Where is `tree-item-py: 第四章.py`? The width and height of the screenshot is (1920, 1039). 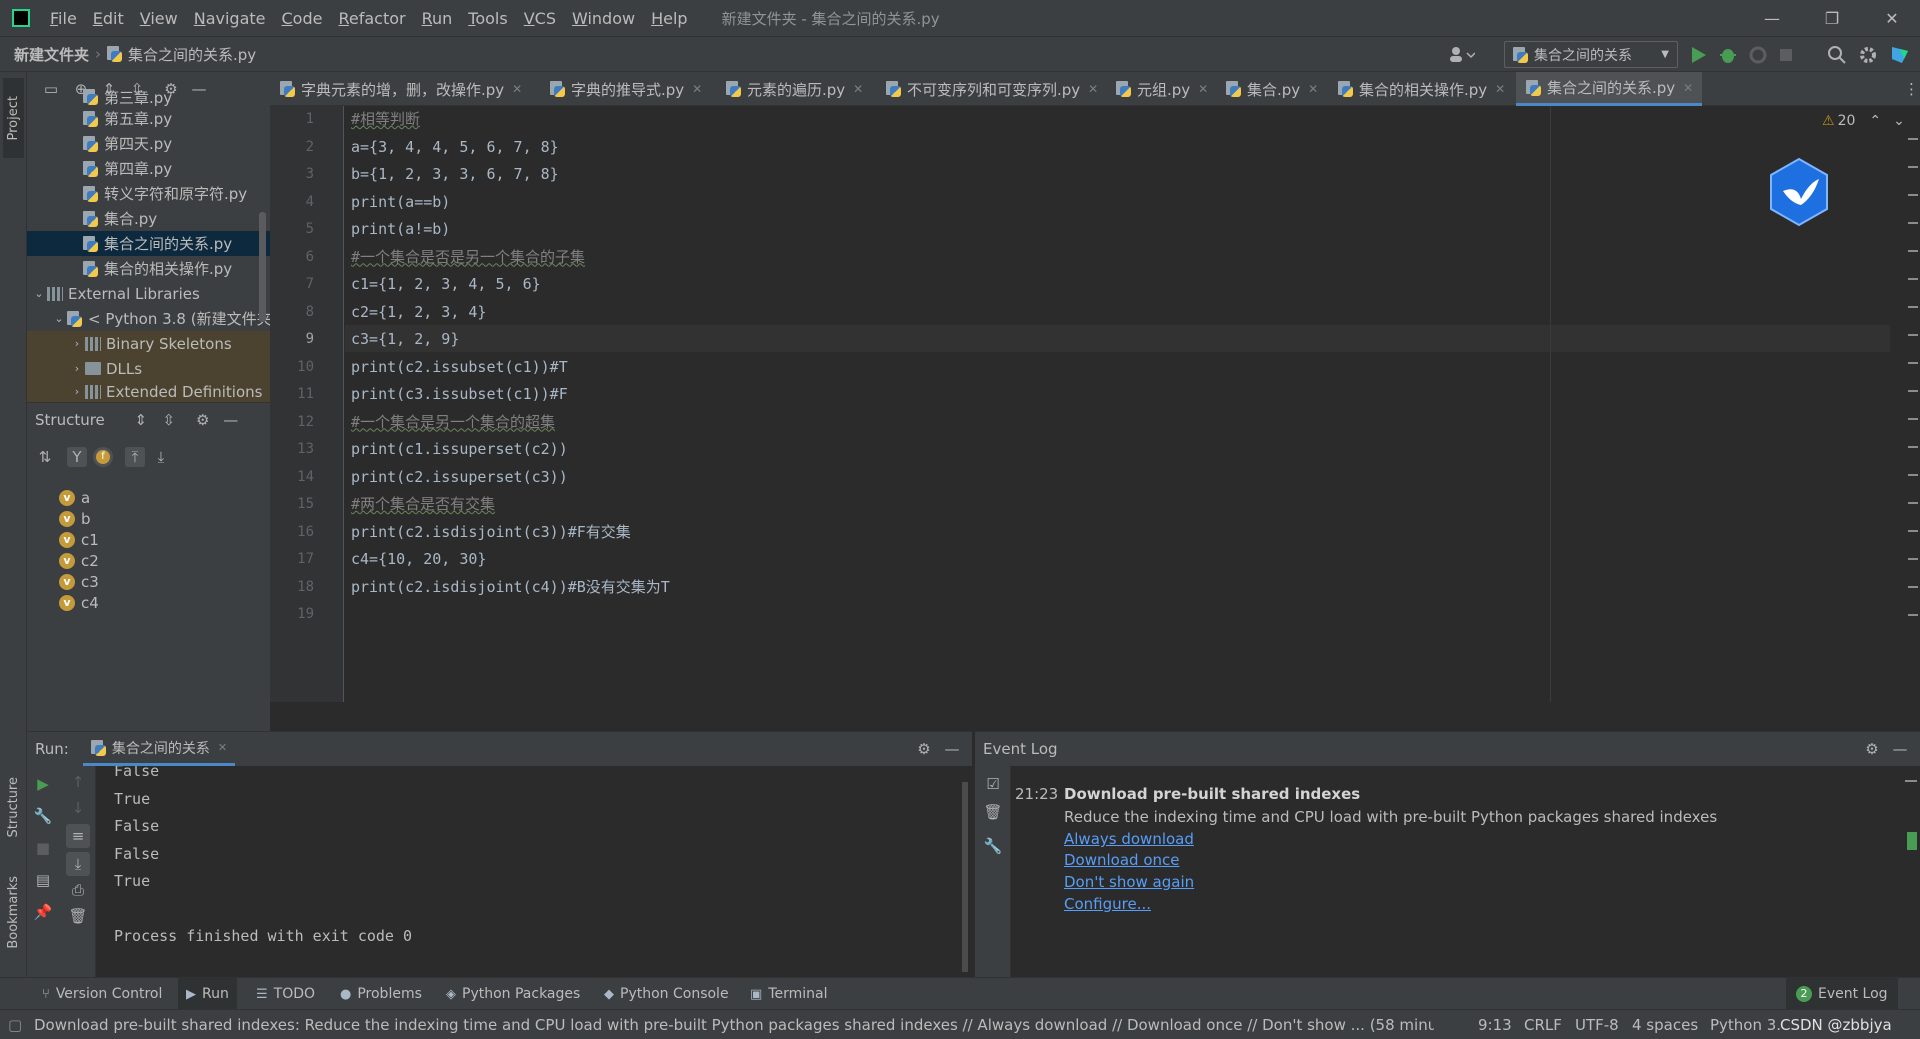
tree-item-py: 第四章.py is located at coordinates (148, 168).